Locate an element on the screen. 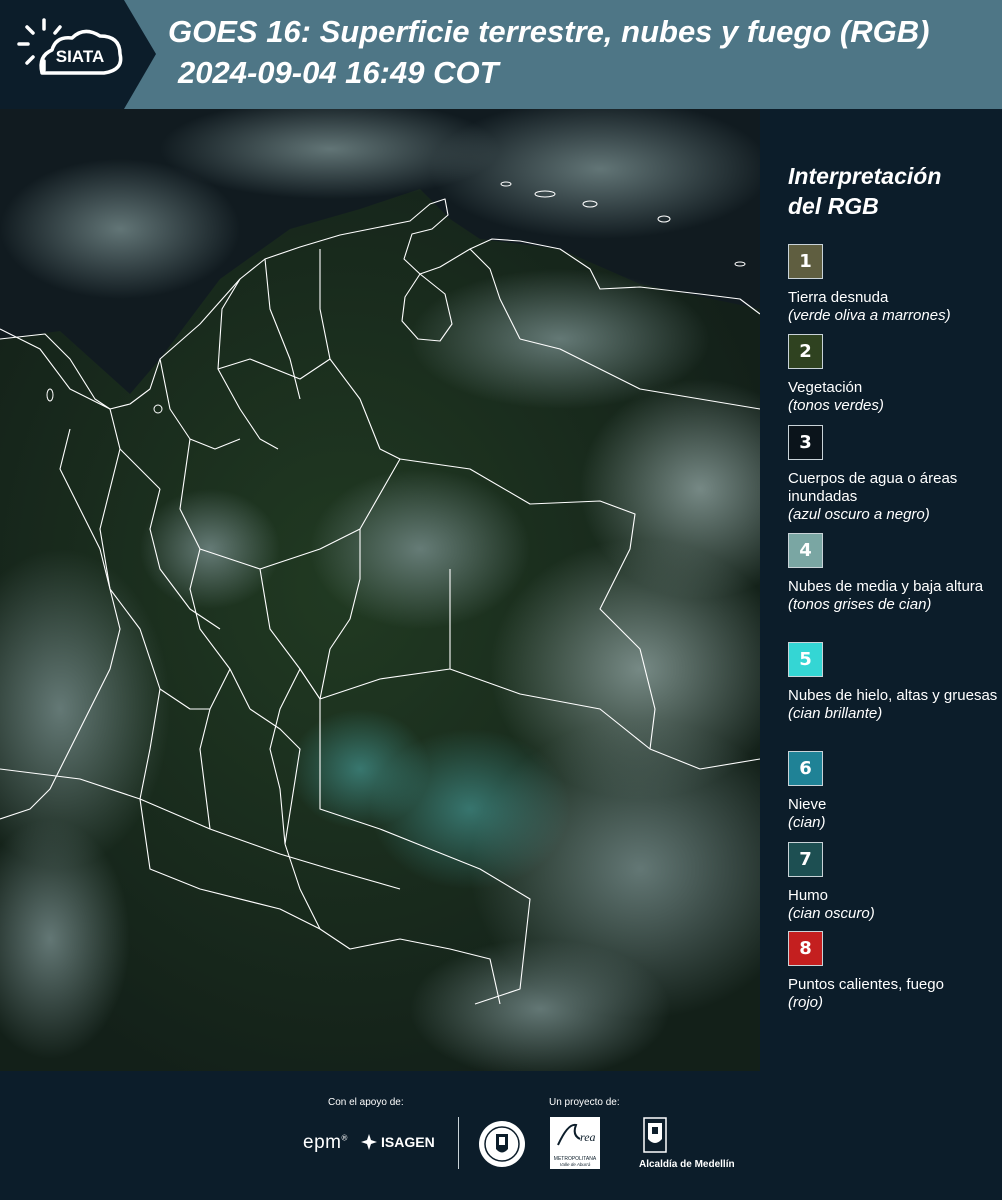  legend-item-note: (cian brillante) is located at coordinates (835, 713).